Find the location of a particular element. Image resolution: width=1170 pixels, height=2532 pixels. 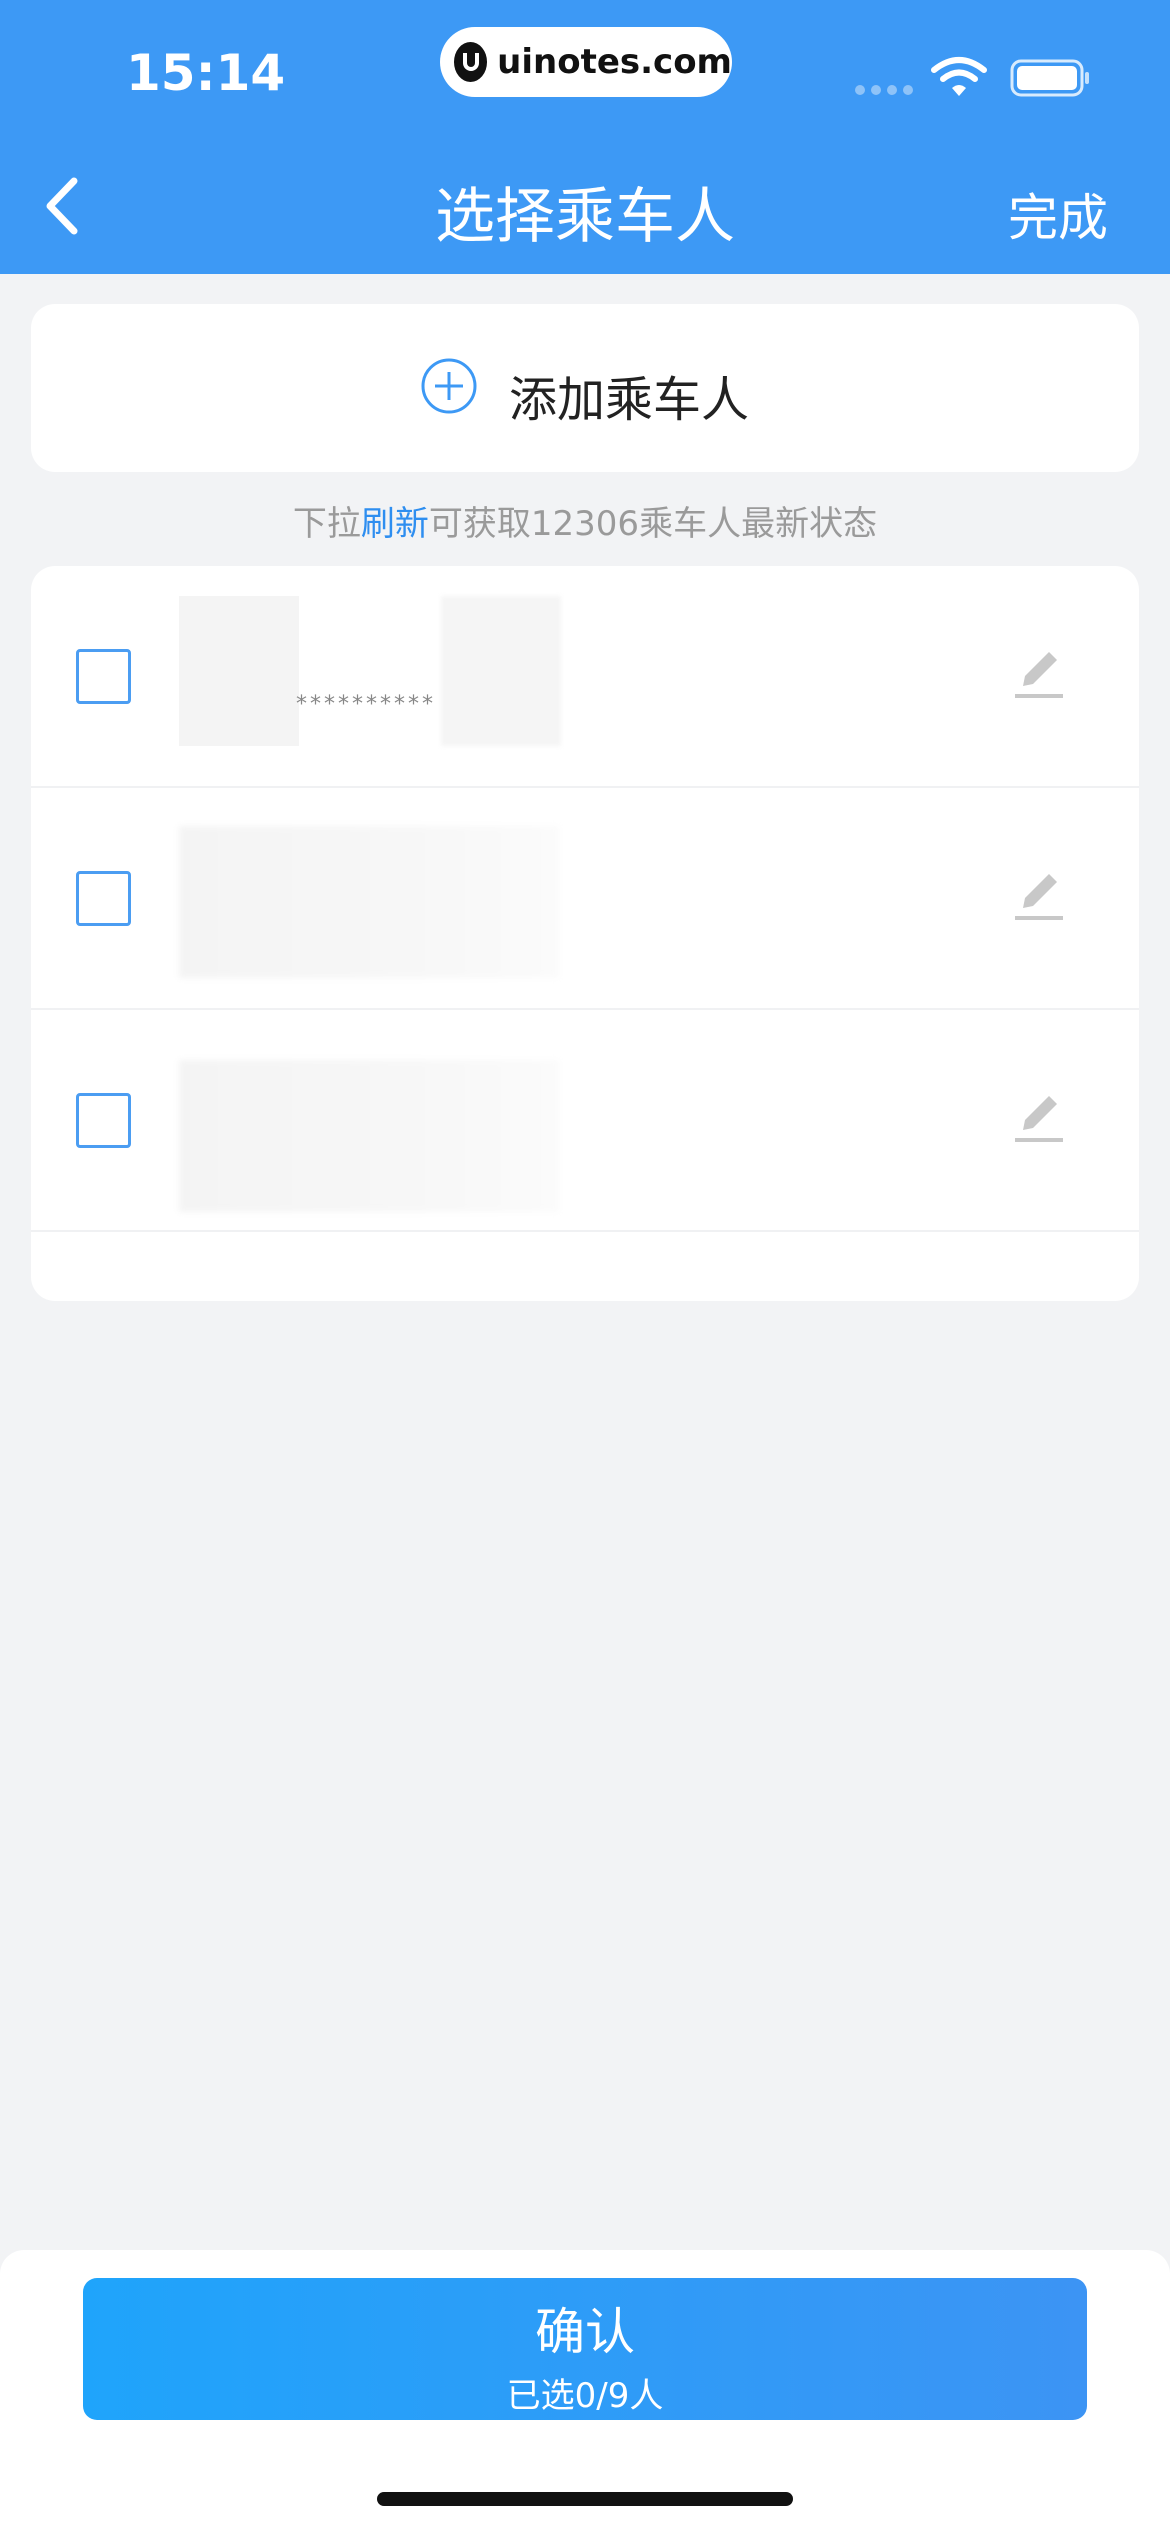

refresh-link: 刷新 is located at coordinates (395, 524).